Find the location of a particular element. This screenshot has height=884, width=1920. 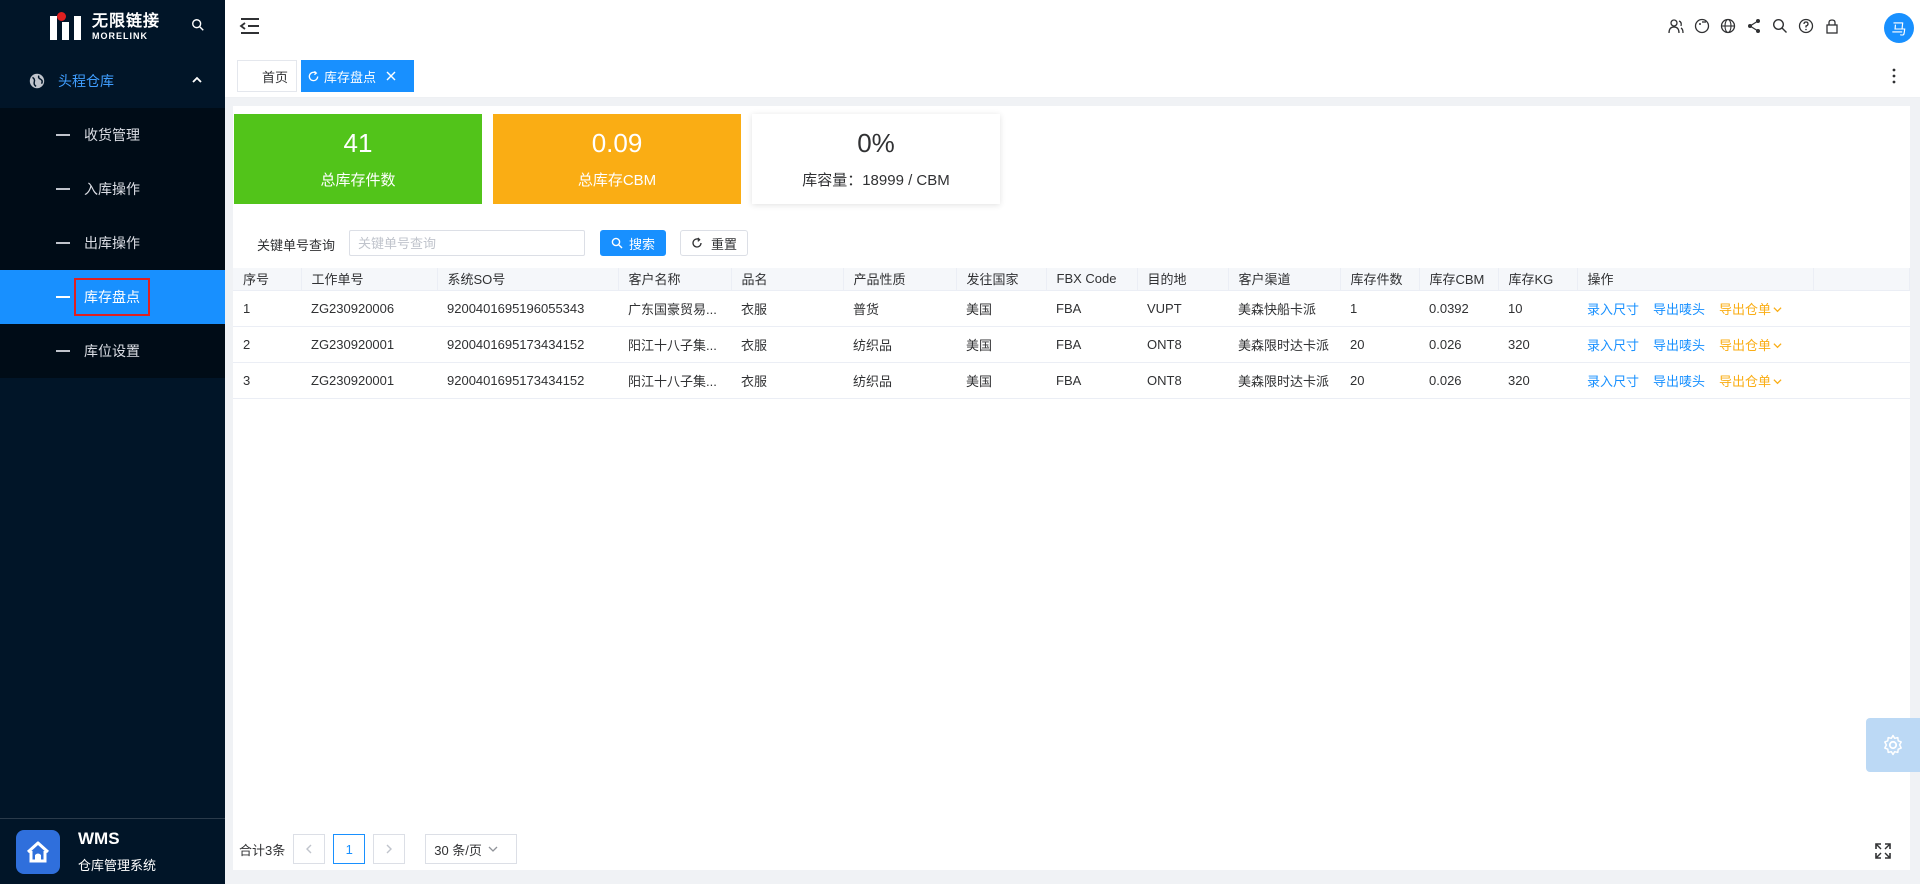

page-number-button: 1 is located at coordinates (349, 849).